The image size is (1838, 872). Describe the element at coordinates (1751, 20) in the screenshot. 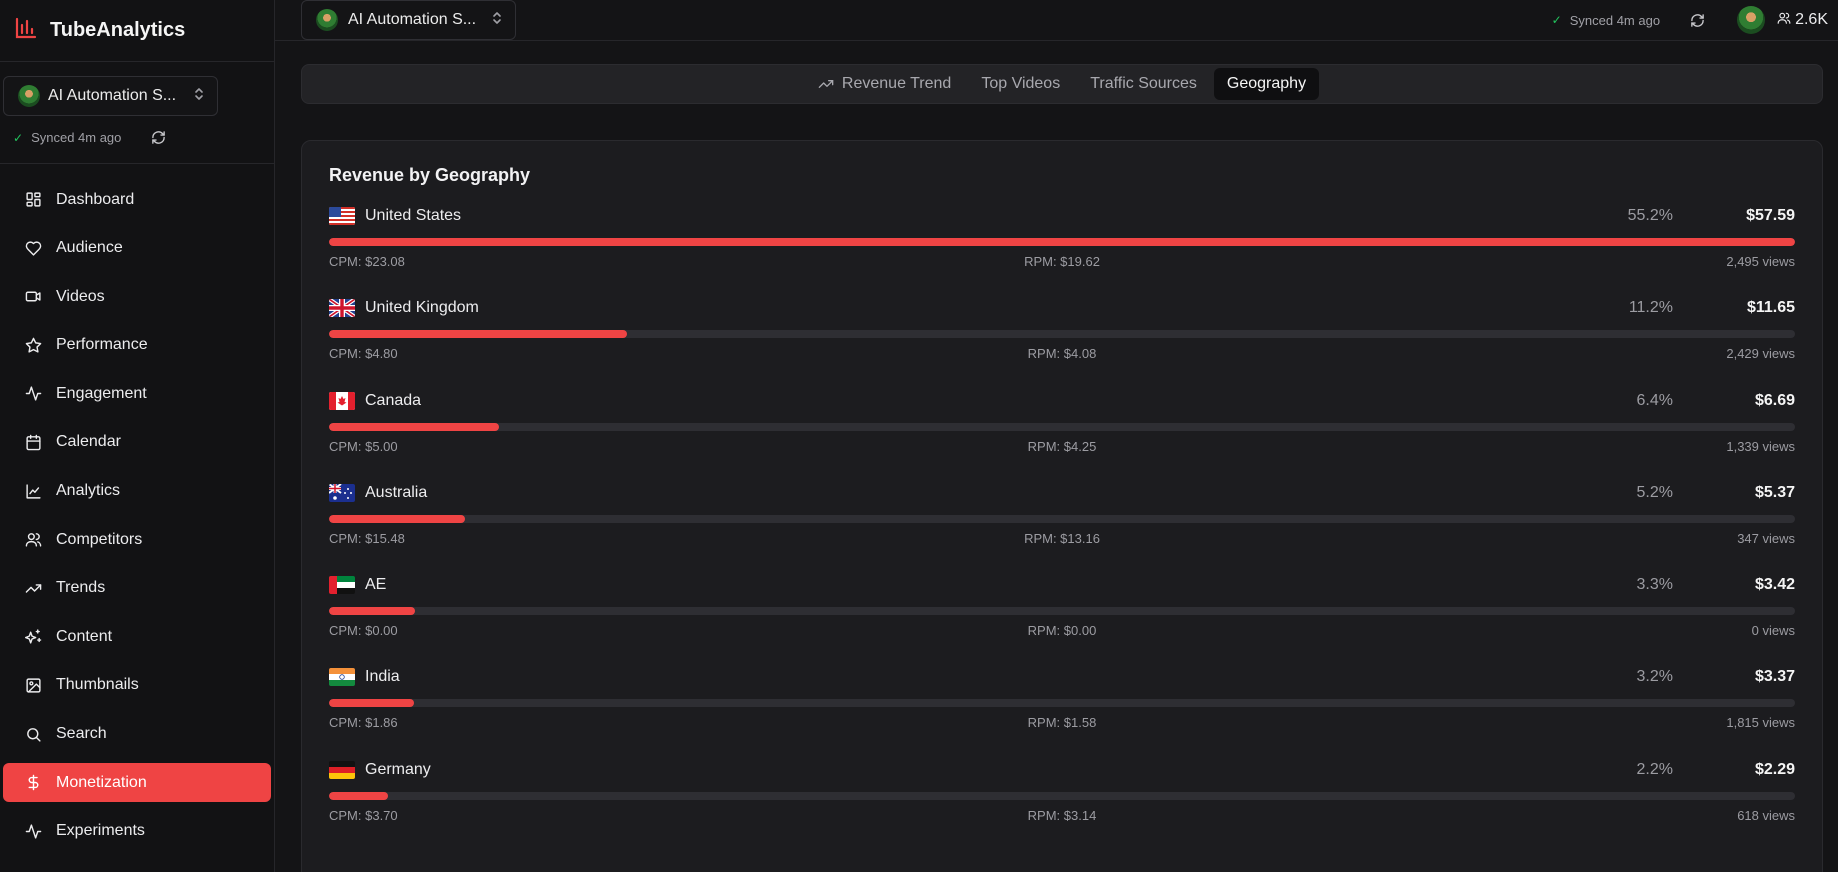

I see `user-avatar` at that location.